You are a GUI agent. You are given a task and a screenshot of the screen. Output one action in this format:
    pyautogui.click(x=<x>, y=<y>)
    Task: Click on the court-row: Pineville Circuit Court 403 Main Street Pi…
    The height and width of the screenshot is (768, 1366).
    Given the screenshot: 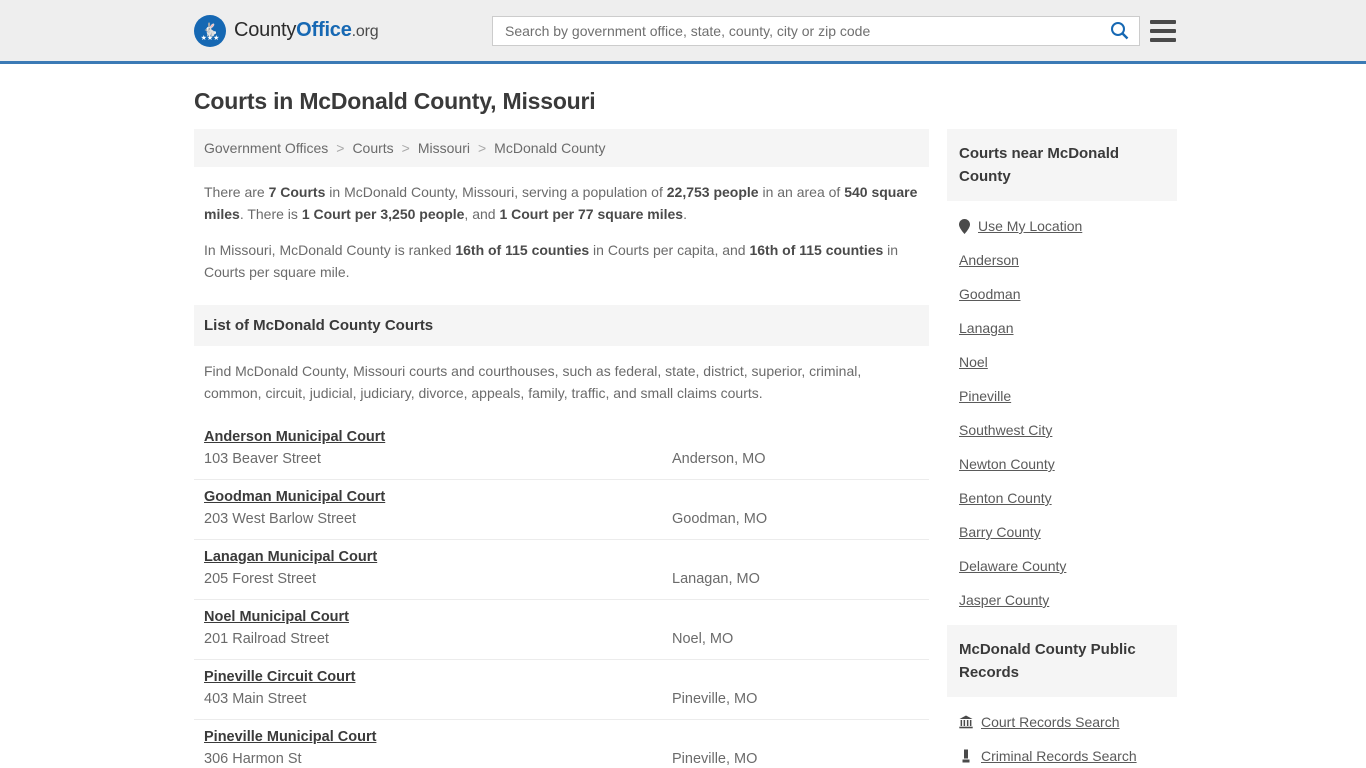 What is the action you would take?
    pyautogui.click(x=561, y=690)
    